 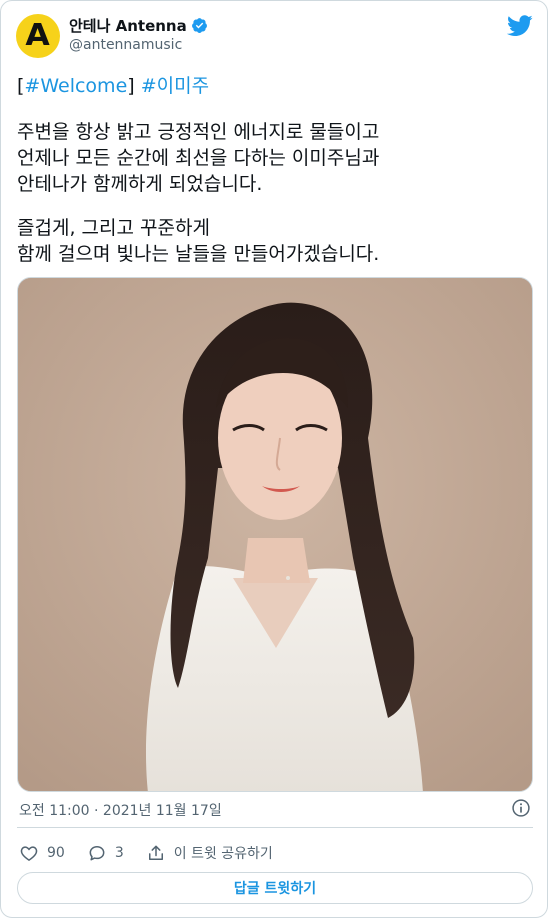 What do you see at coordinates (140, 184) in the screenshot?
I see `tweet-line-3: 안테나가 함께하게 되었습니다.` at bounding box center [140, 184].